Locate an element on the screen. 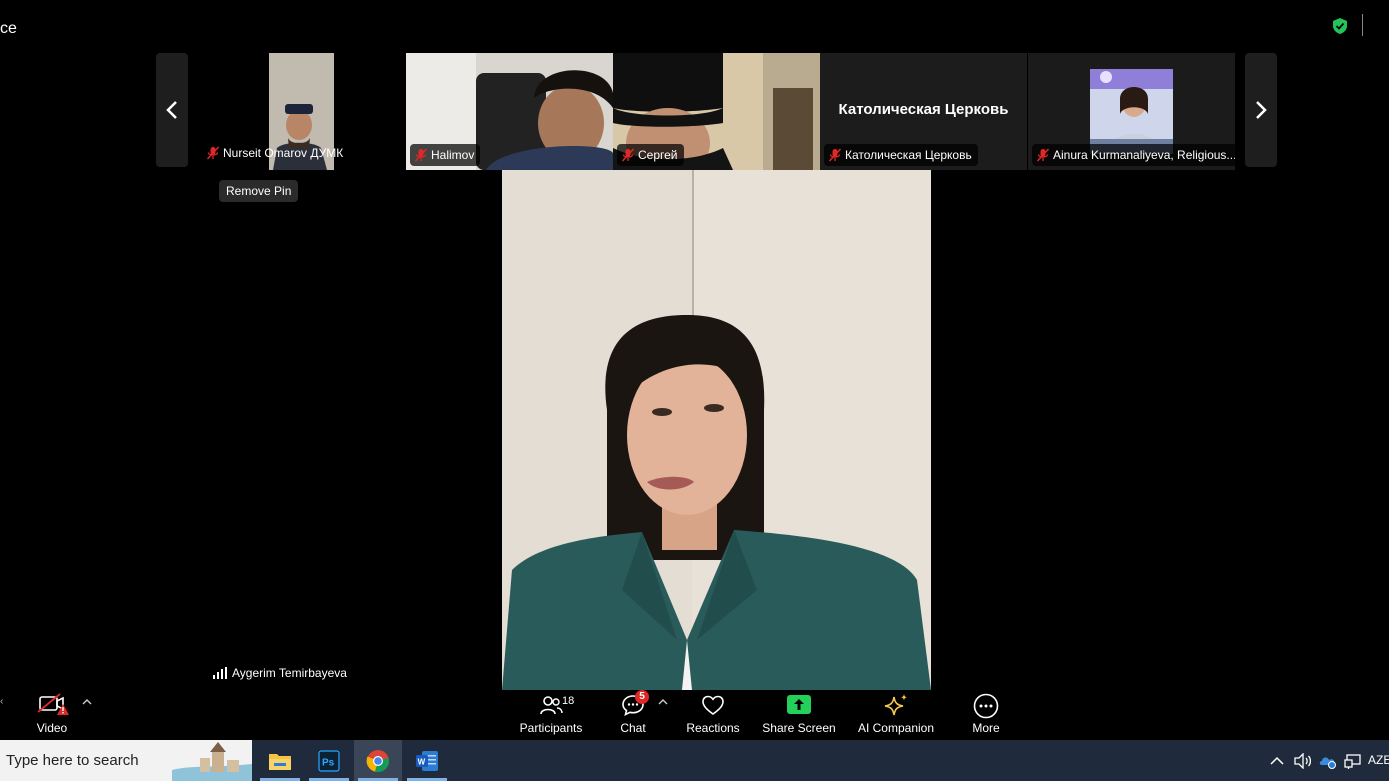 Image resolution: width=1389 pixels, height=781 pixels. ai-sparkle-icon is located at coordinates (895, 705).